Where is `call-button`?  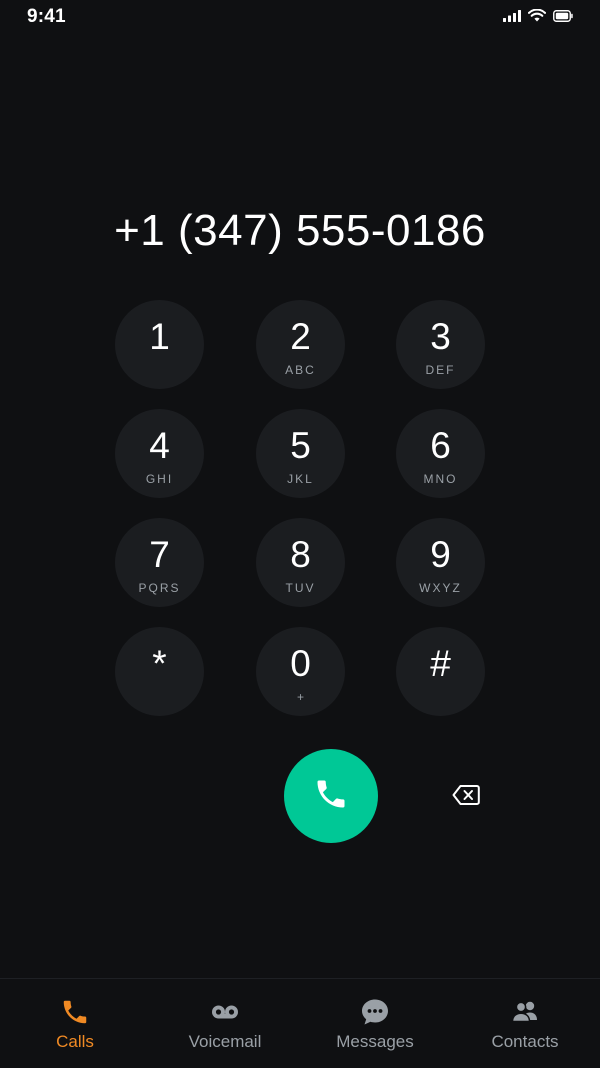
call-button is located at coordinates (331, 796).